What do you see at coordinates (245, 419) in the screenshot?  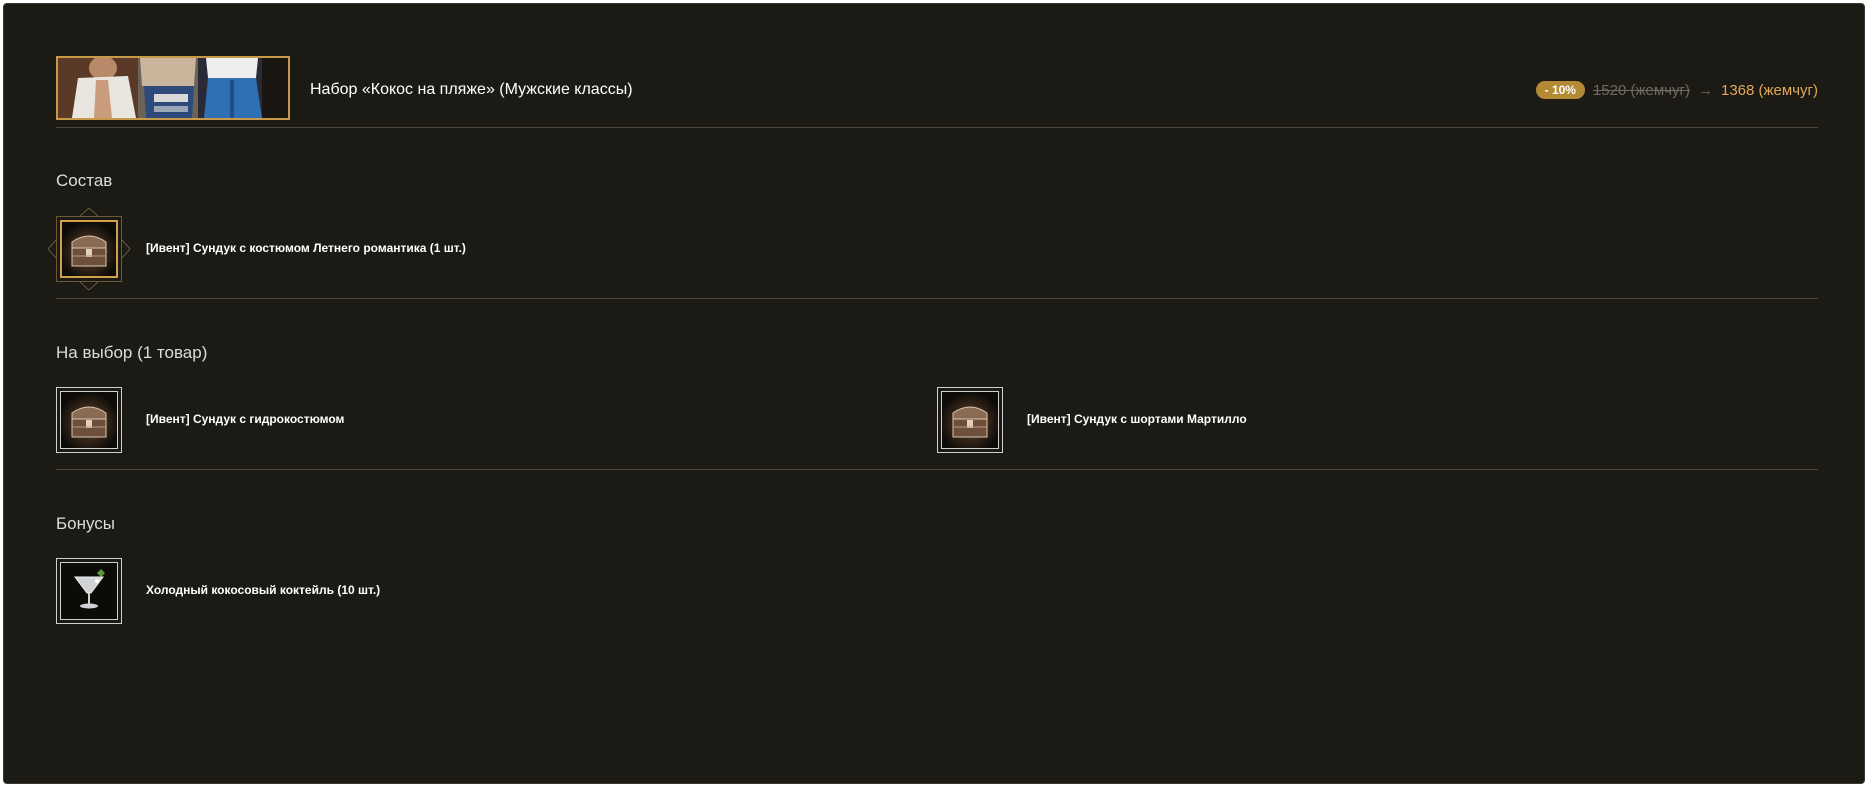 I see `item-label: [Ивент] Сундук с гидрокостюмом` at bounding box center [245, 419].